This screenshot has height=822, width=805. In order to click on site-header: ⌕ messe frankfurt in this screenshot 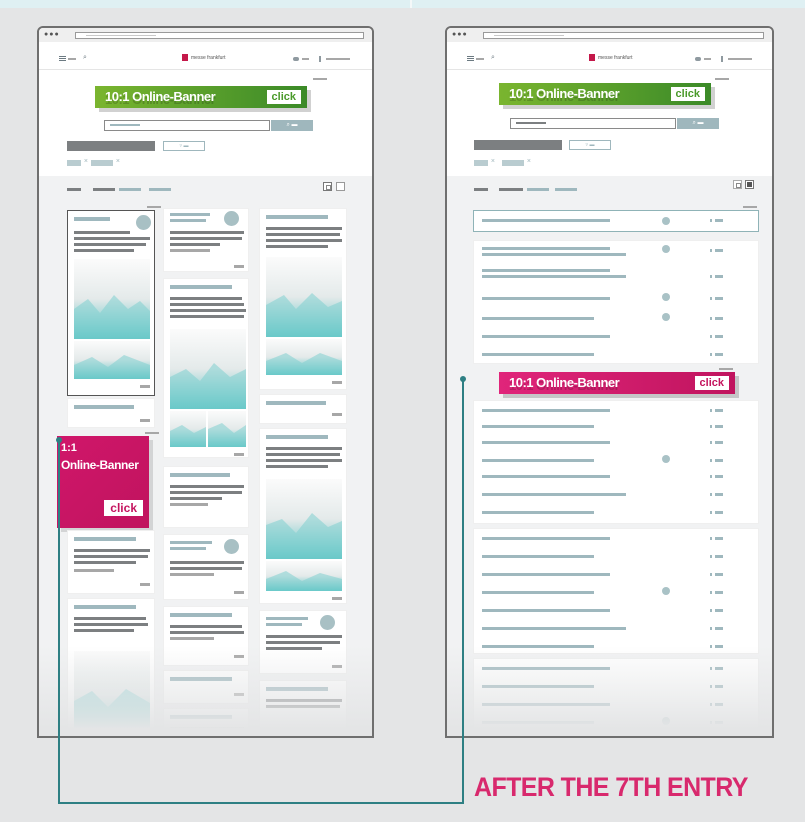, I will do `click(205, 56)`.